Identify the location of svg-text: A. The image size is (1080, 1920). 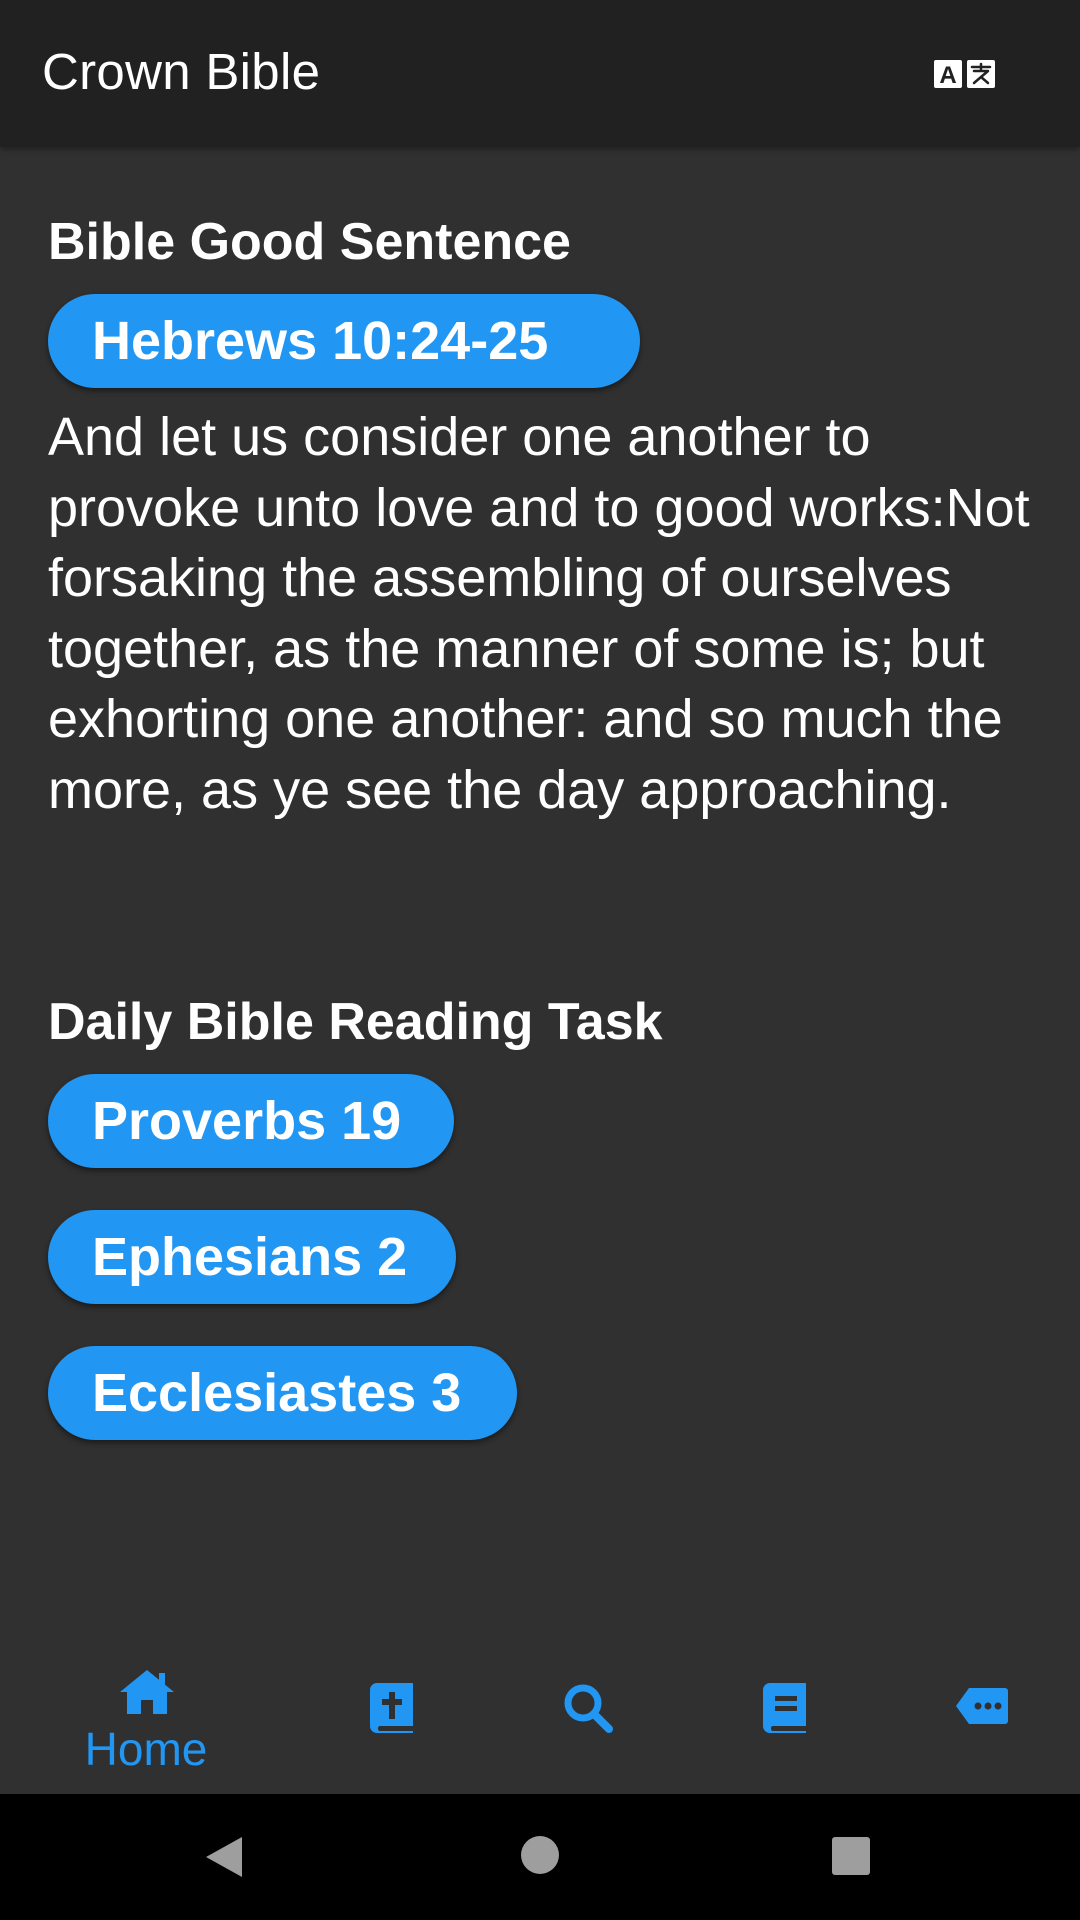
(947, 75).